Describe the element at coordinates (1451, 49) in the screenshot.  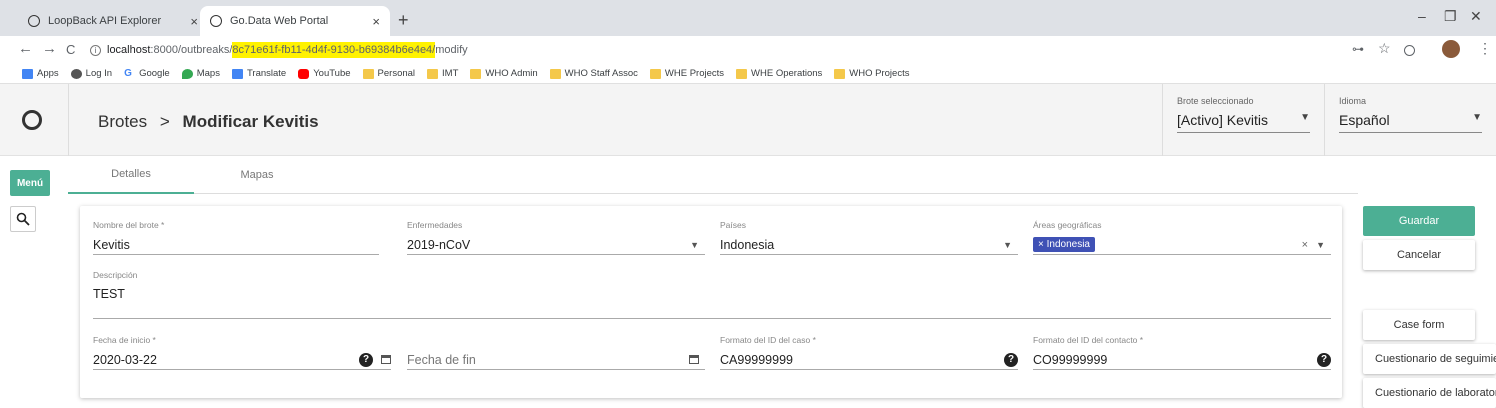
I see `profile-avatar` at that location.